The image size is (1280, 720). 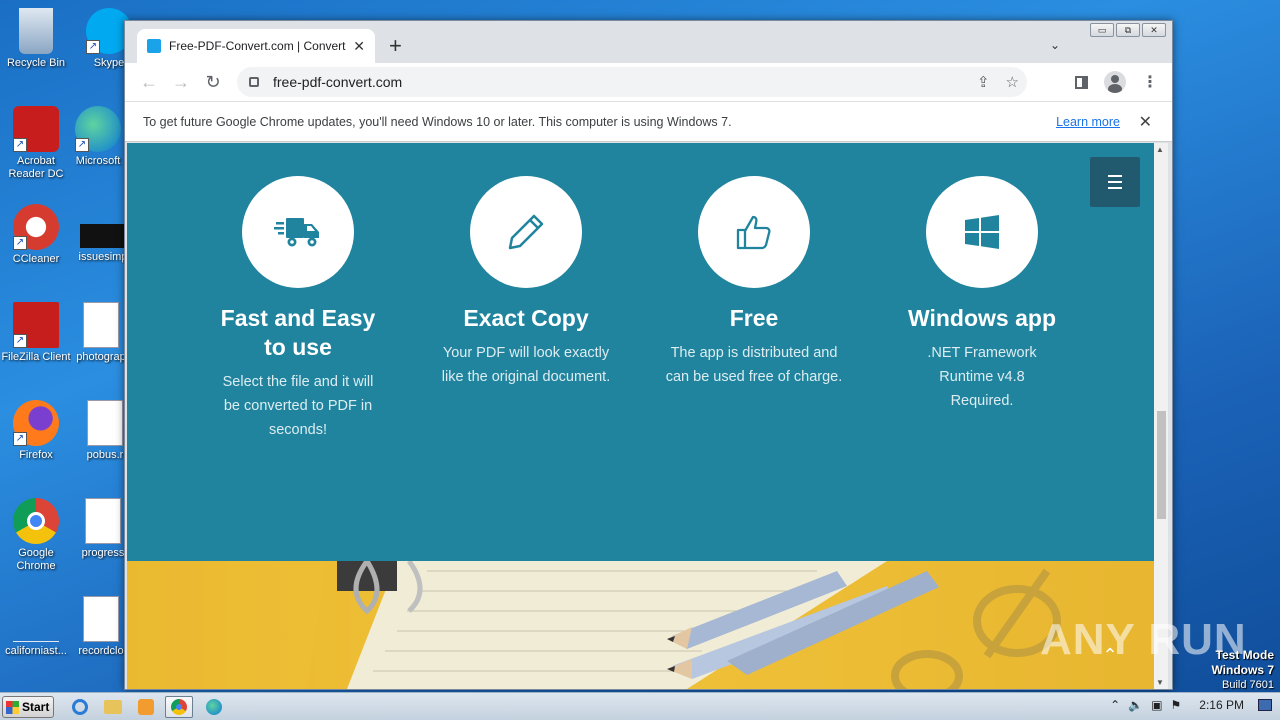 What do you see at coordinates (1191, 705) in the screenshot?
I see `system-tray: ⌃ 🔈 ▣ ⚑ 2:16 PM` at bounding box center [1191, 705].